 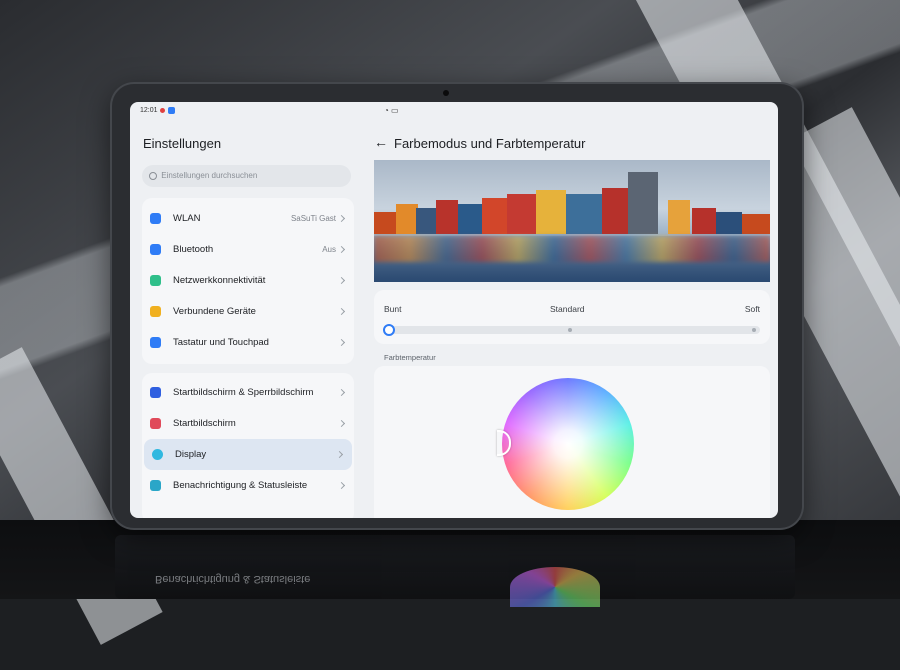 I want to click on bluetooth-icon, so click(x=155, y=249).